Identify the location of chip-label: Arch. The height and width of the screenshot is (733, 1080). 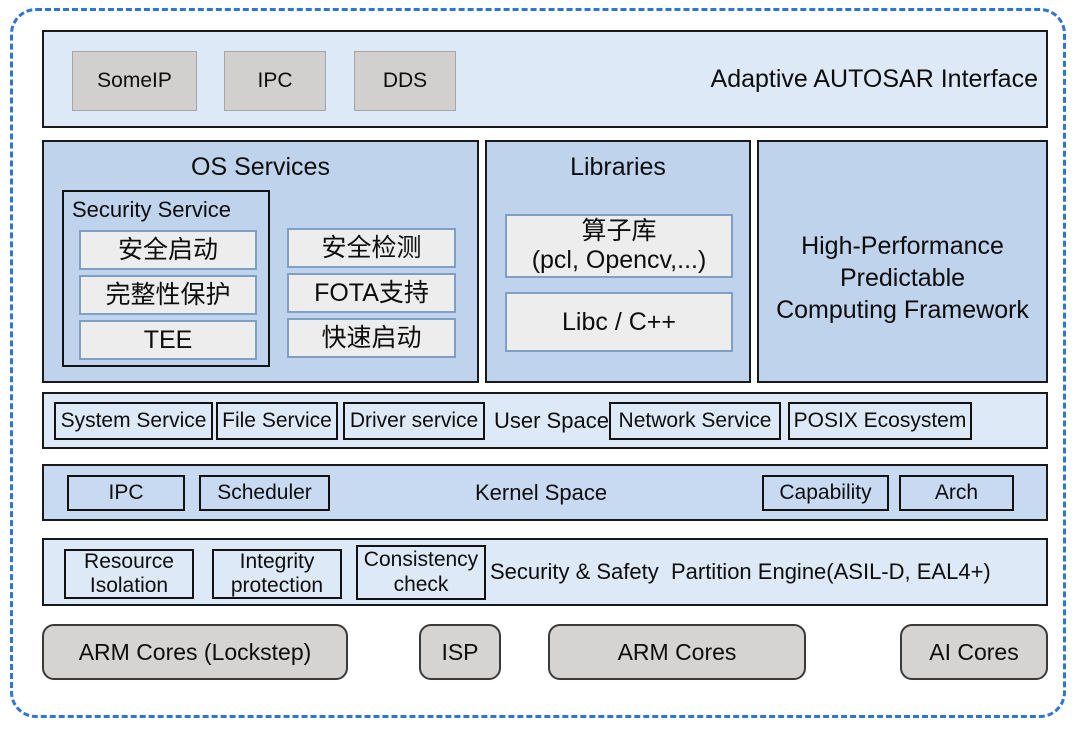
(956, 492).